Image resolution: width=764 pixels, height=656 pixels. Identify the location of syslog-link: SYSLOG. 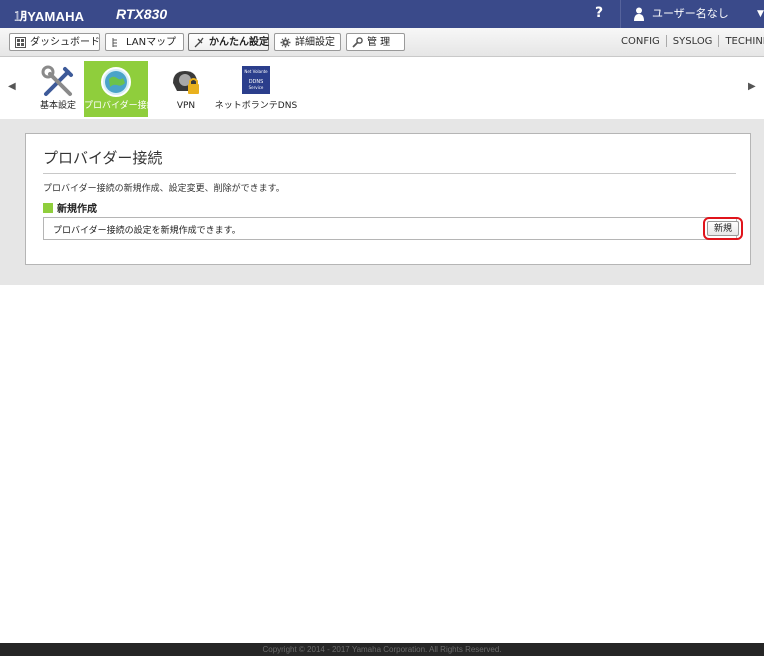
(693, 41).